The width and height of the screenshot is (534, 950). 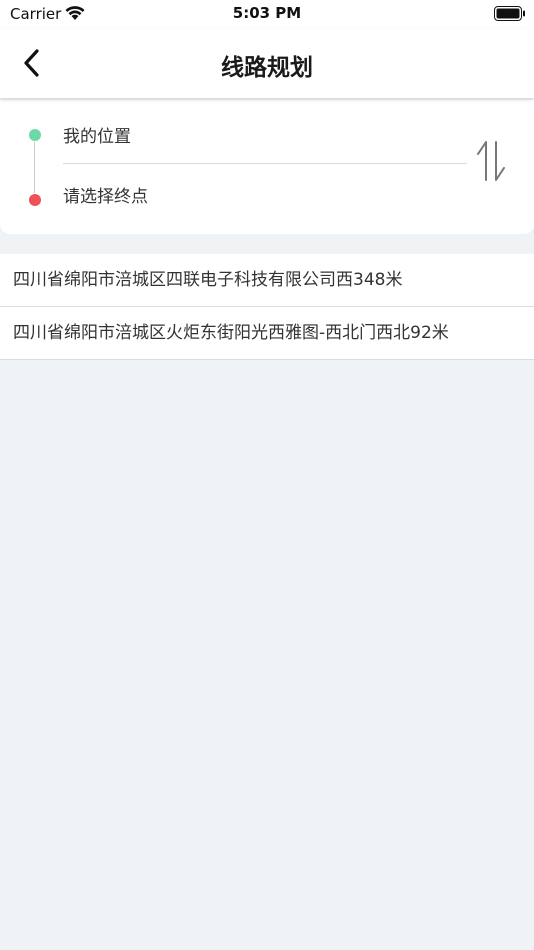 I want to click on page-title: 线路规划, so click(x=267, y=68).